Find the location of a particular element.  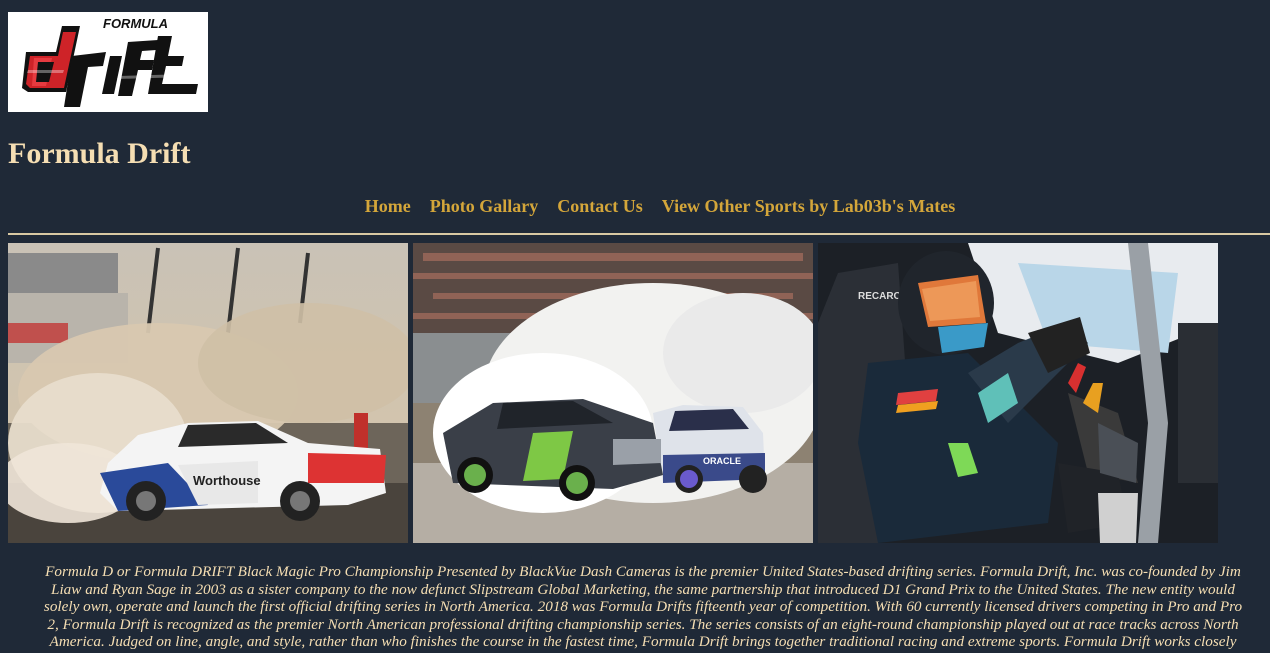

page-title: Formula Drift is located at coordinates (99, 153).